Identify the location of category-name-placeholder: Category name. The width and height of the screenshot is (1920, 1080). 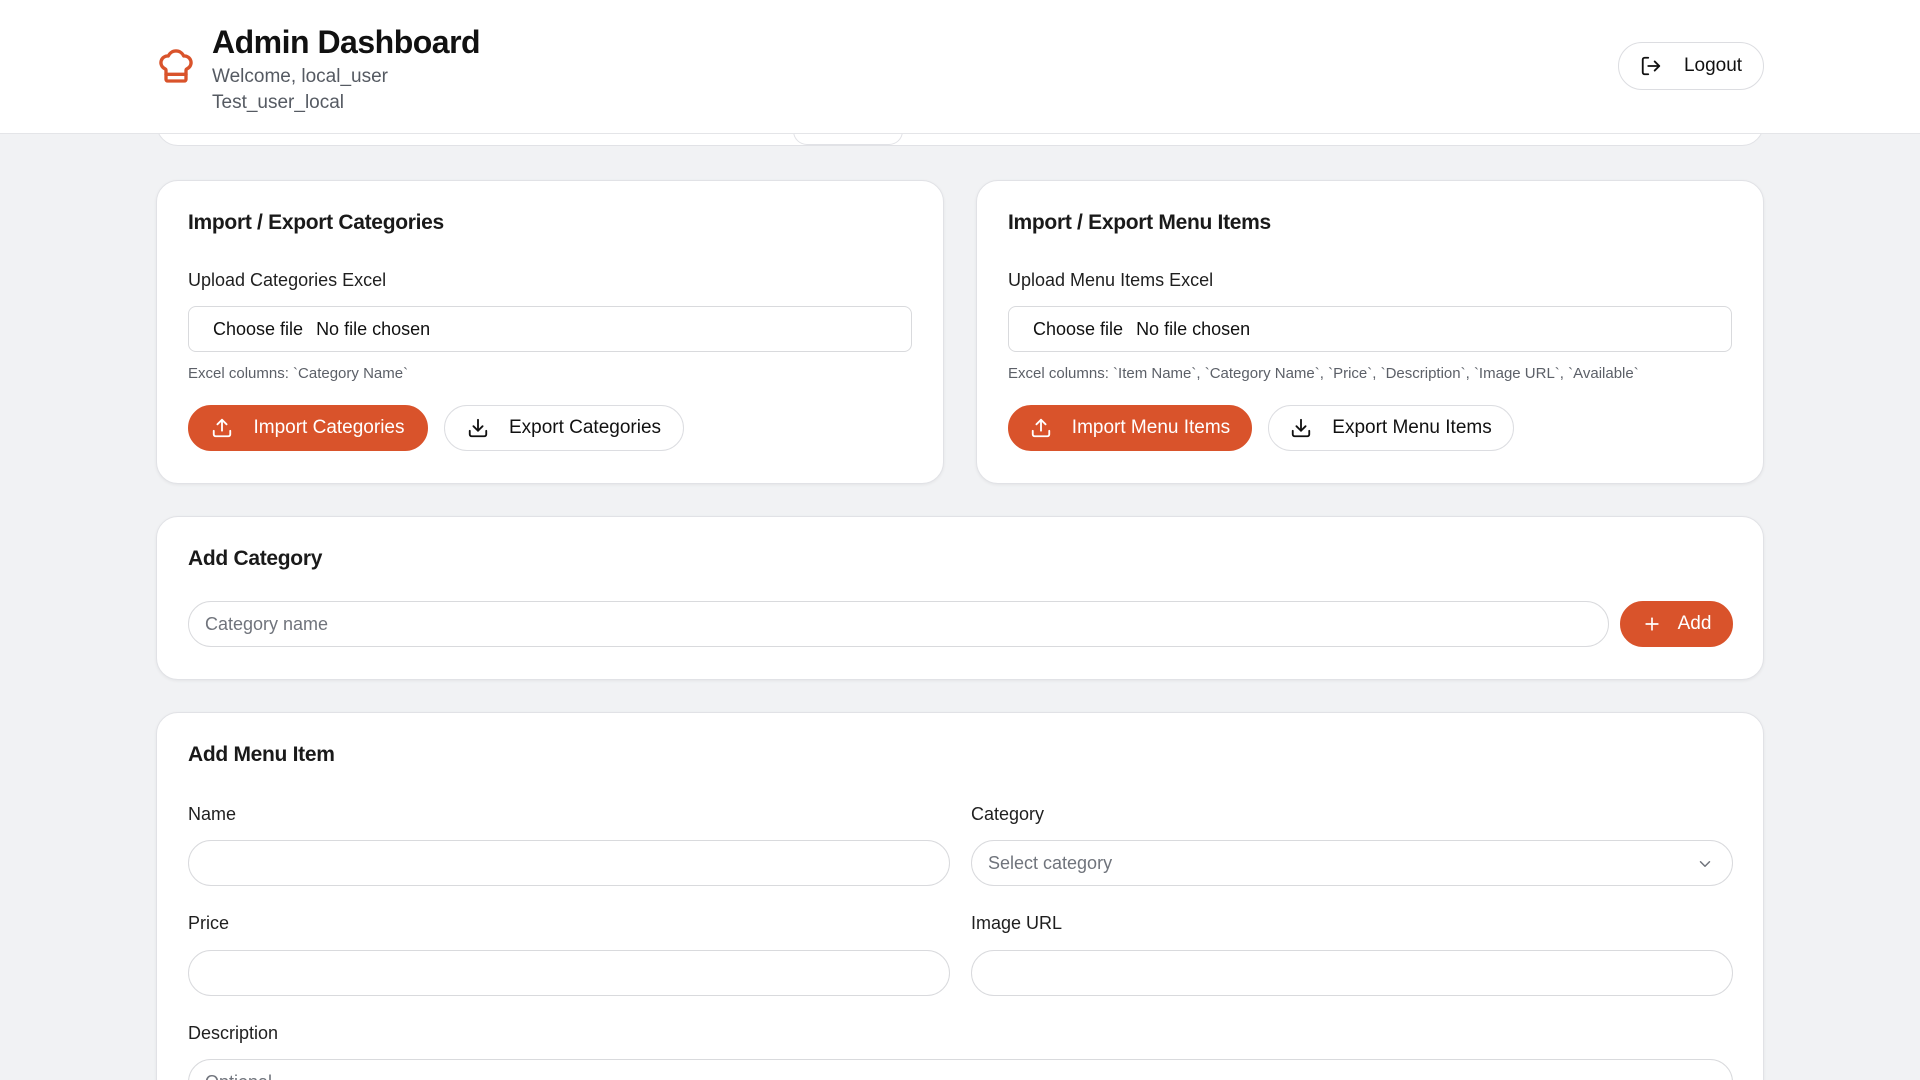
(267, 623).